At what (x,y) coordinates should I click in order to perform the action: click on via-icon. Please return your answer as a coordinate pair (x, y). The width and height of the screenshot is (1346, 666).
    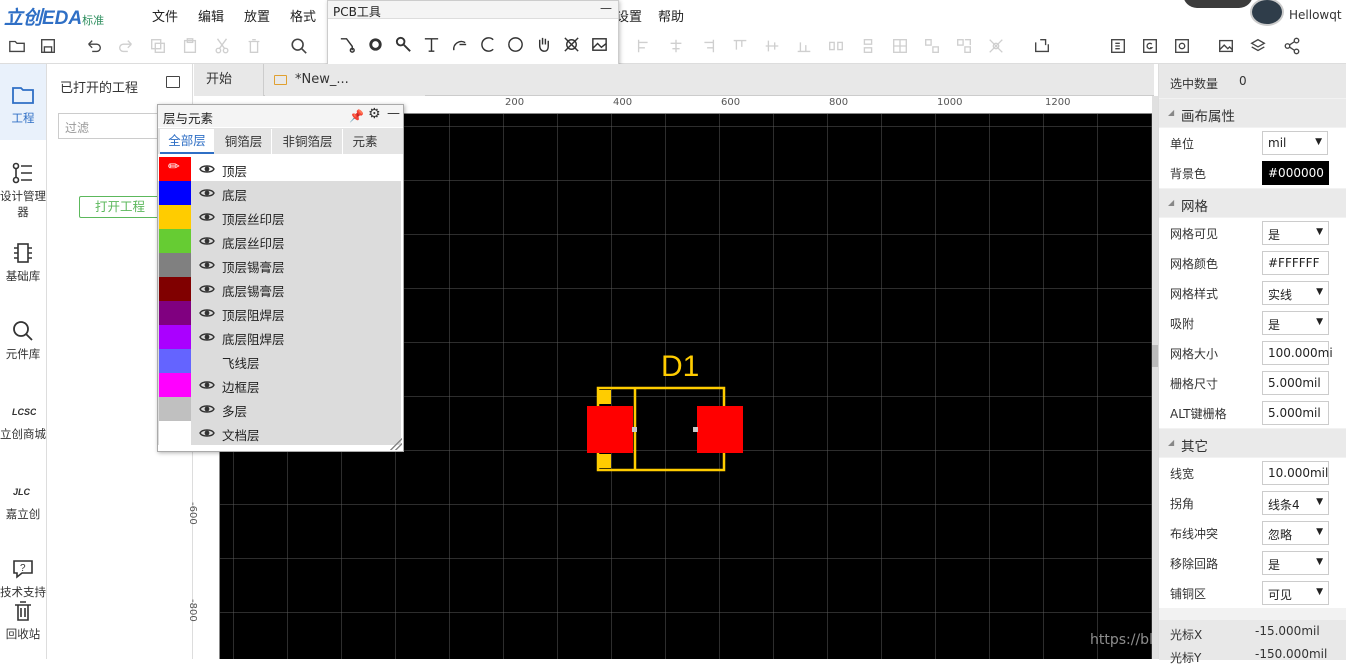
    Looking at the image, I should click on (403, 44).